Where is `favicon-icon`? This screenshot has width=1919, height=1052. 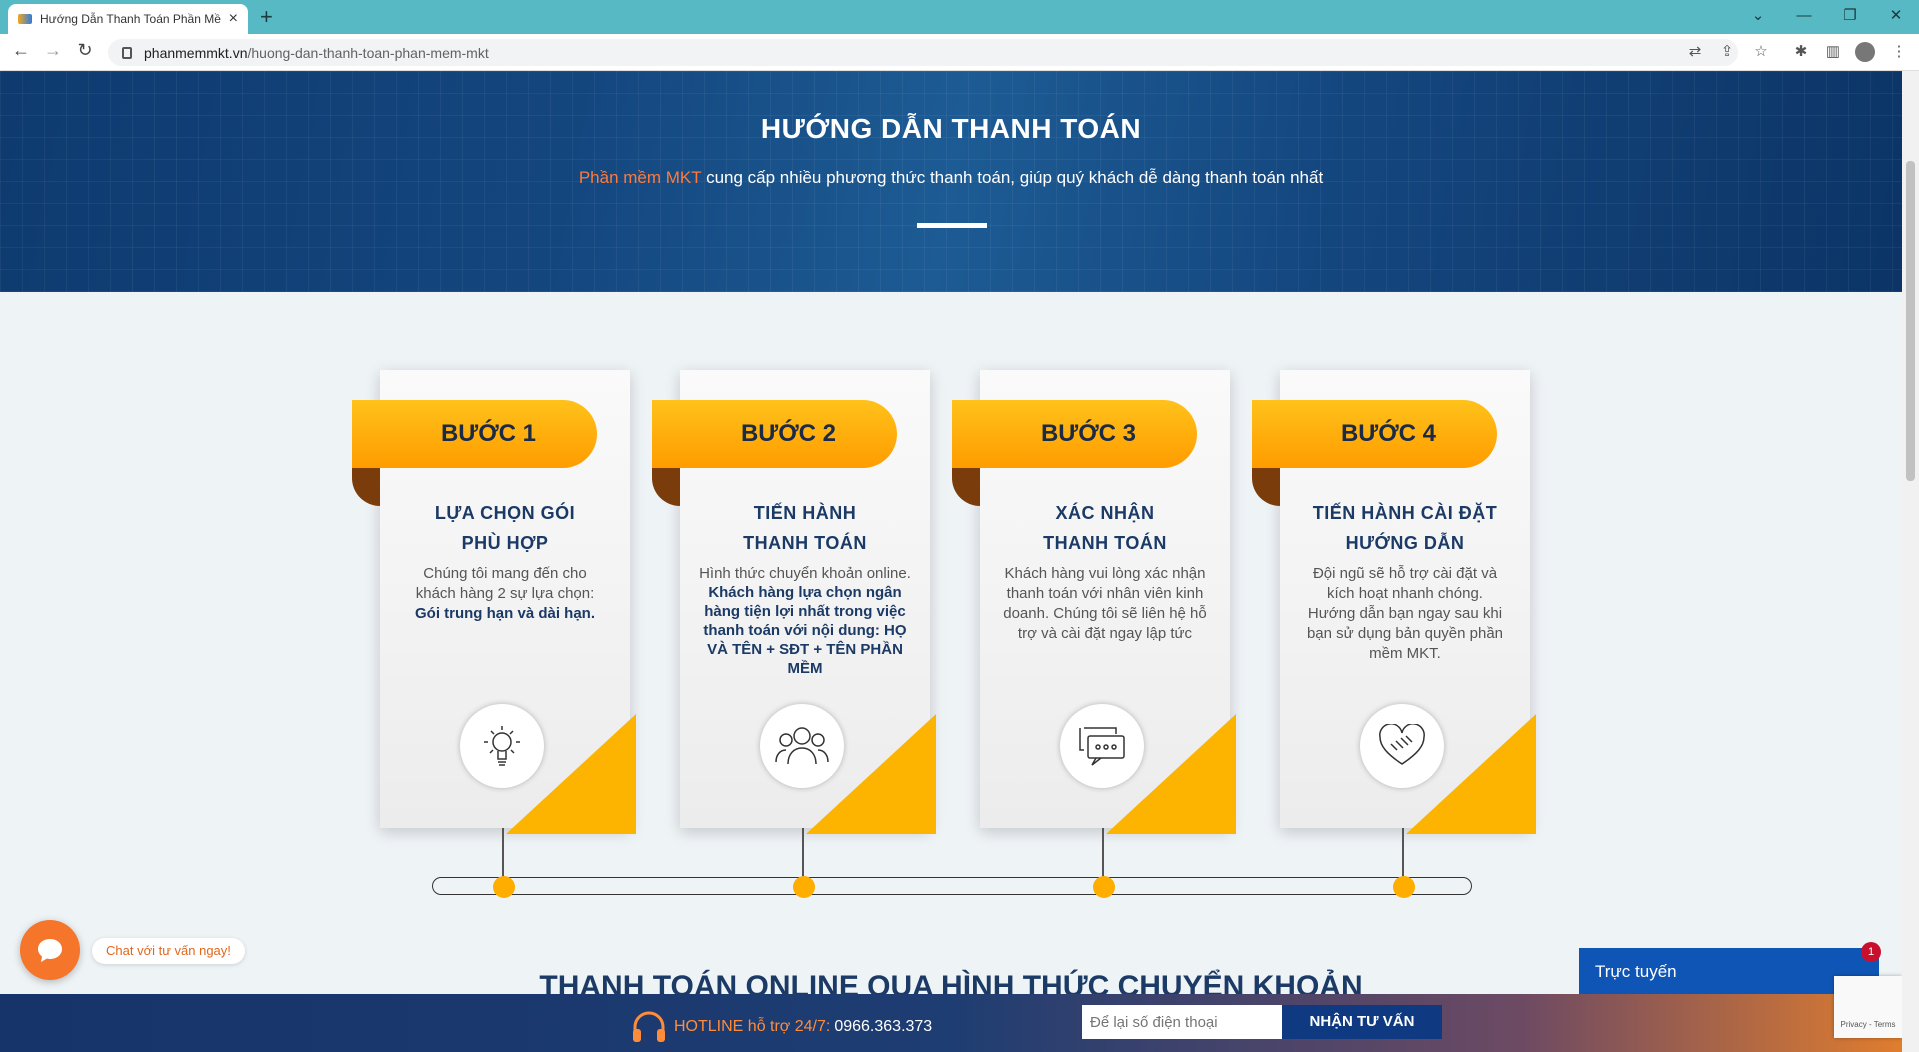 favicon-icon is located at coordinates (25, 19).